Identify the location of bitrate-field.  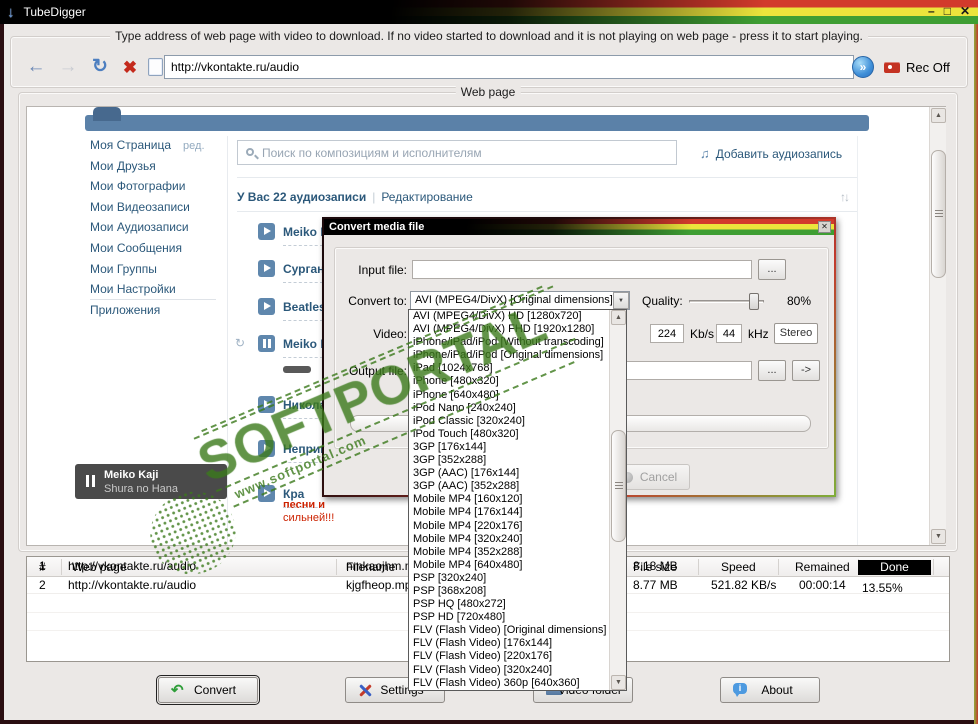
(667, 333).